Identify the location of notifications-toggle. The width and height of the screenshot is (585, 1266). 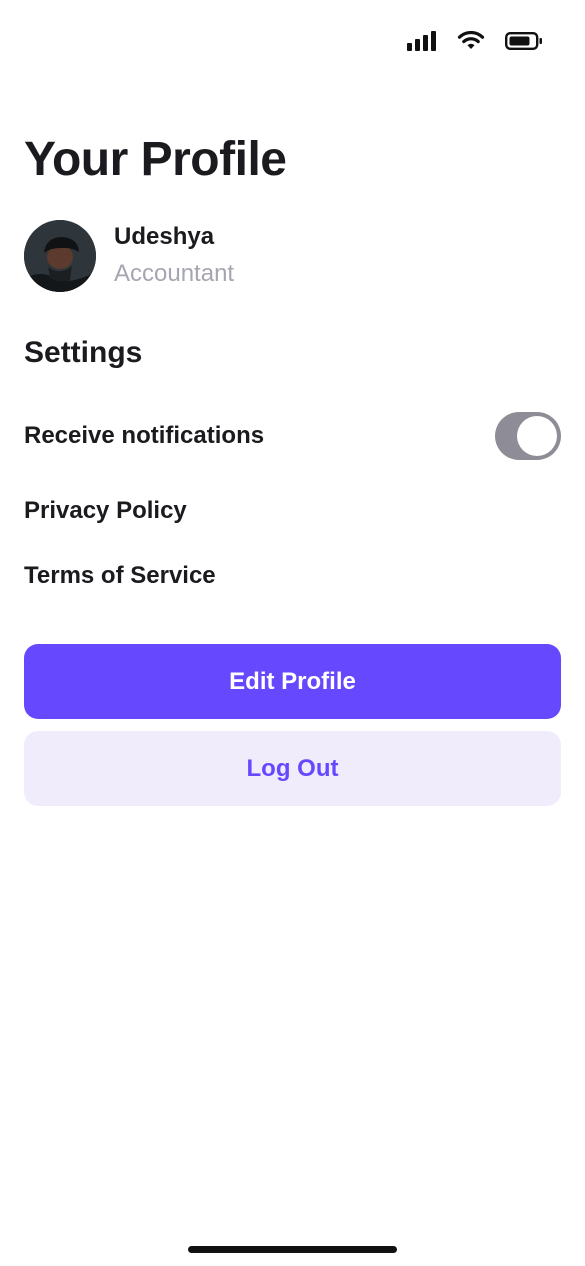
(528, 436).